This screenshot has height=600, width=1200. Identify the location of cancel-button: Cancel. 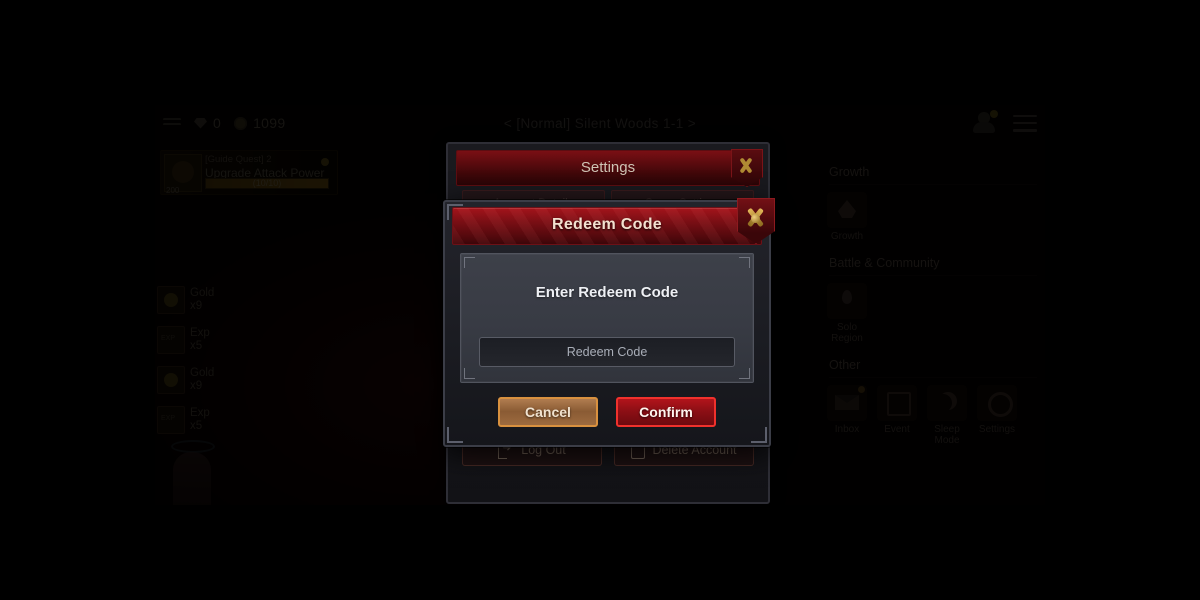
(548, 412).